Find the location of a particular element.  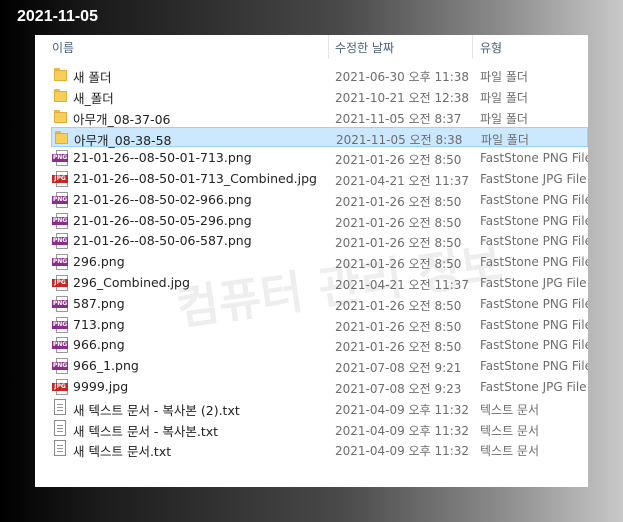

file-name: 21-01-26--08-50-05-296.png is located at coordinates (162, 220).